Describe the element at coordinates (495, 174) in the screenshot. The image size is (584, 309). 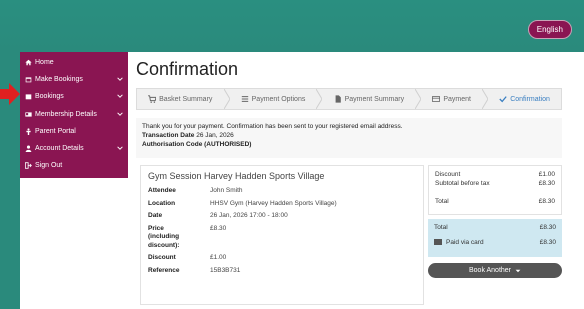
I see `summary-row-discount: Discount £1.00` at that location.